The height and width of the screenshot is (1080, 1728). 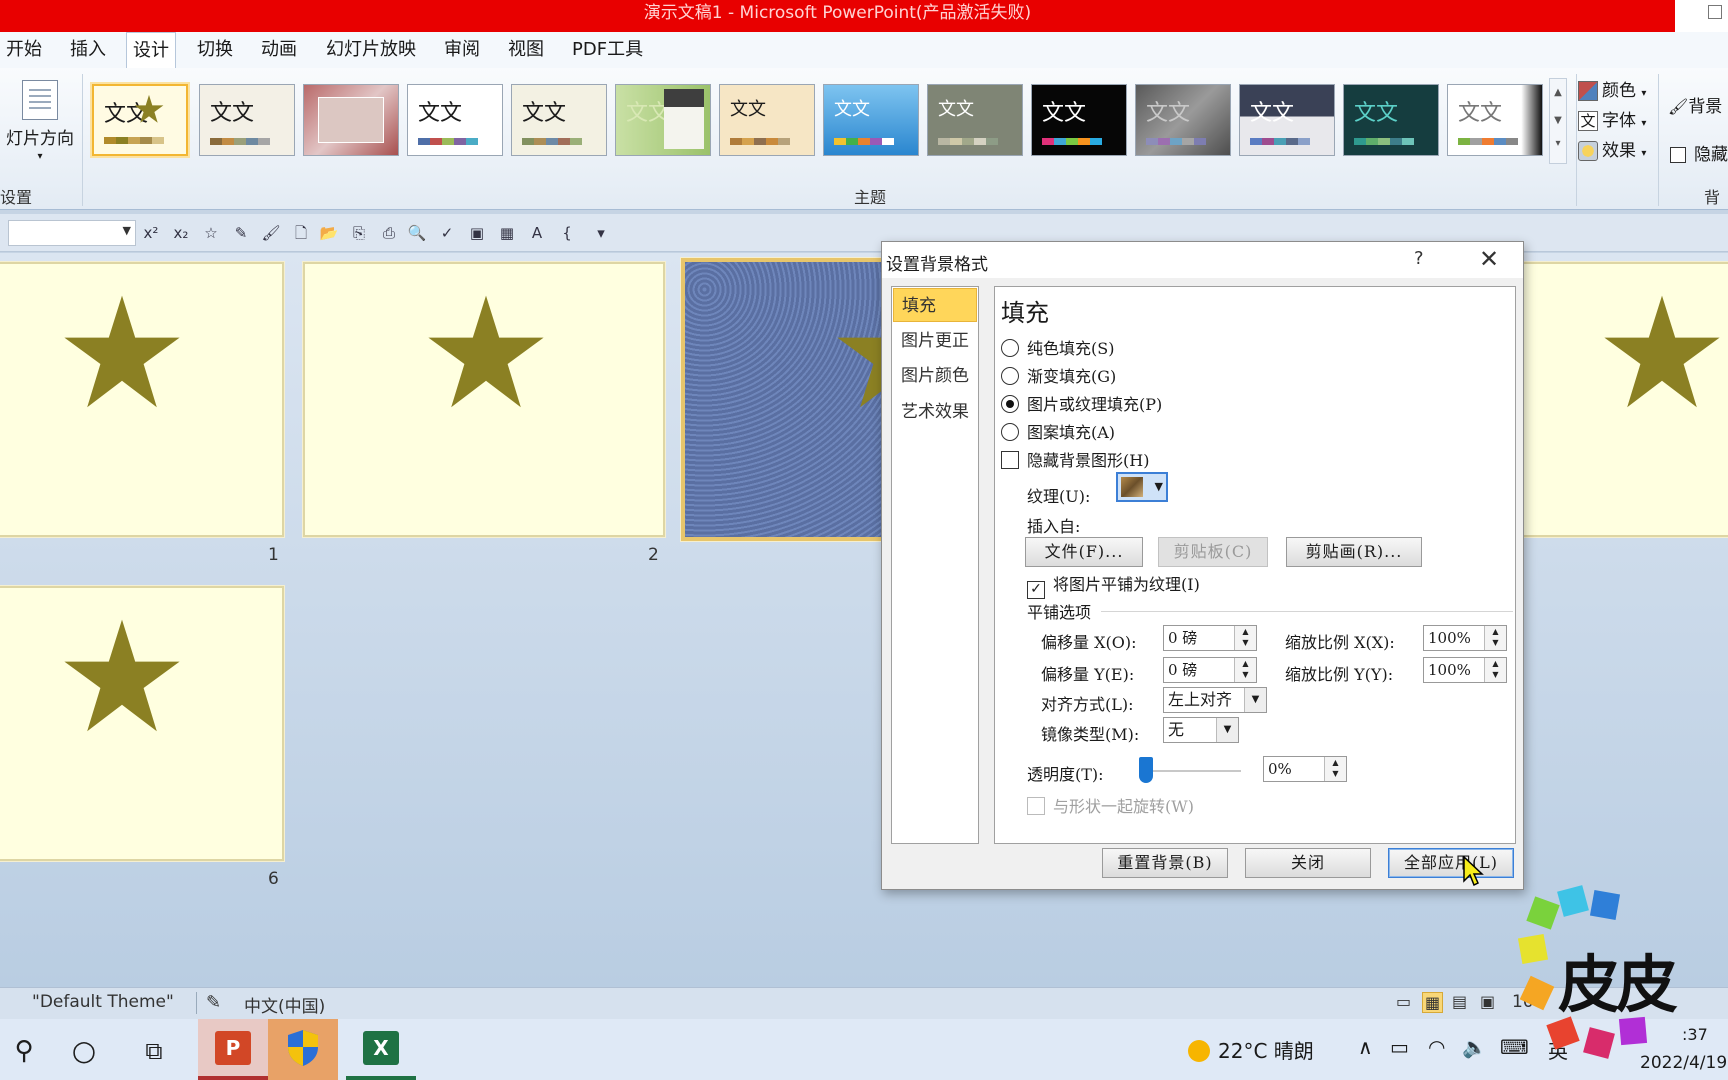 What do you see at coordinates (1215, 700) in the screenshot?
I see `alignment-select: 左上对齐 ▼` at bounding box center [1215, 700].